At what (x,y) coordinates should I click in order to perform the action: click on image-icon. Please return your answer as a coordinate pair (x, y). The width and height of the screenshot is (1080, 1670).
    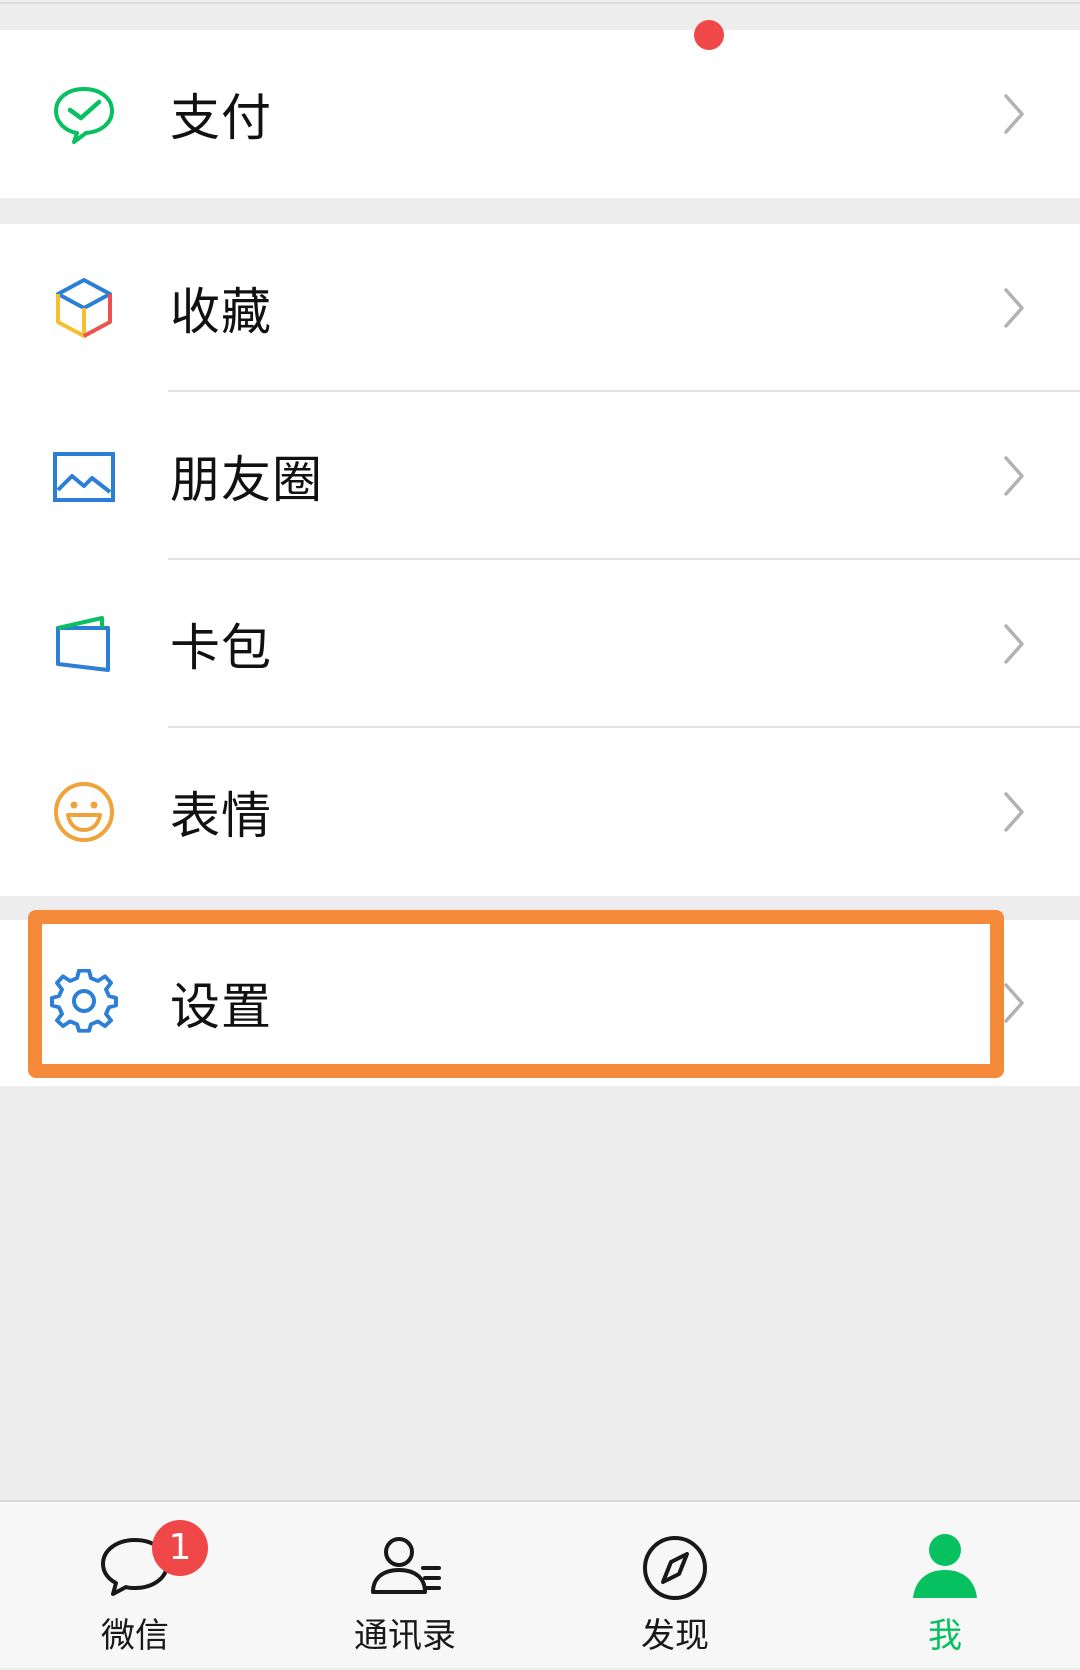
    Looking at the image, I should click on (84, 476).